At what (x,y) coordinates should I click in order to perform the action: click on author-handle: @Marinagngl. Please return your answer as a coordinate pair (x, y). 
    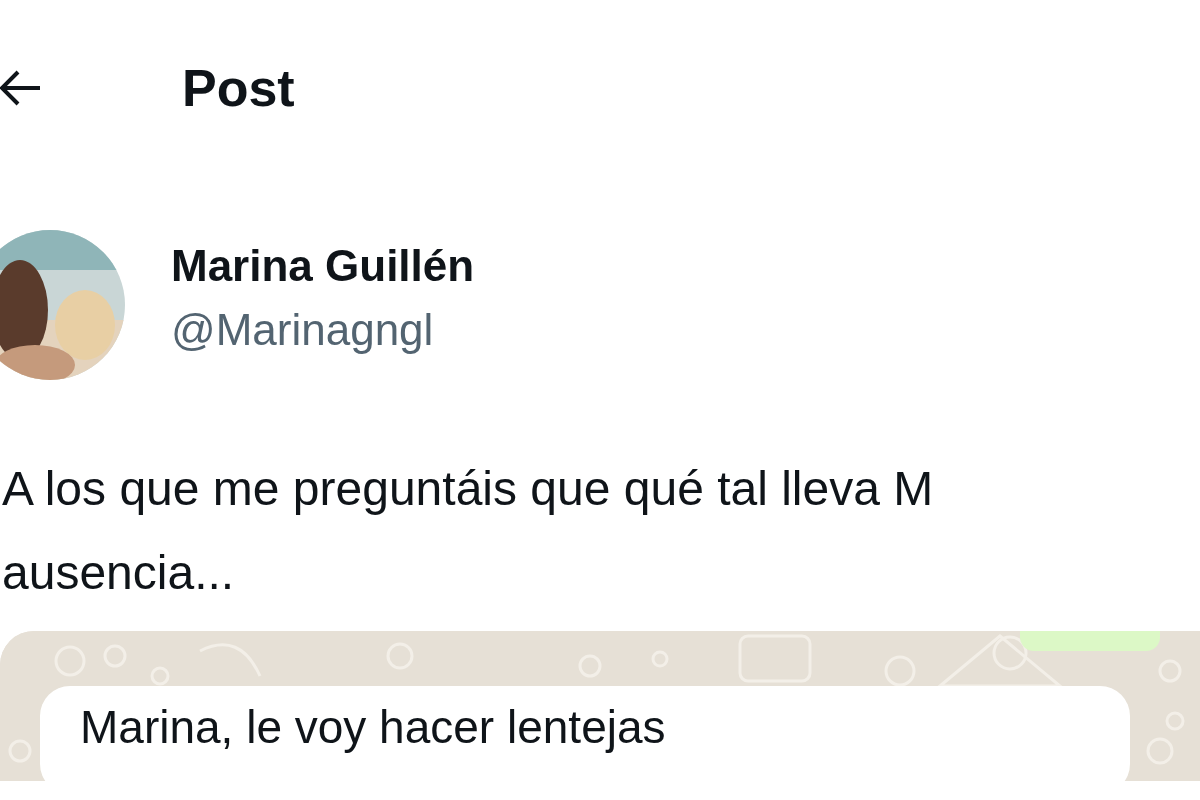
    Looking at the image, I should click on (323, 330).